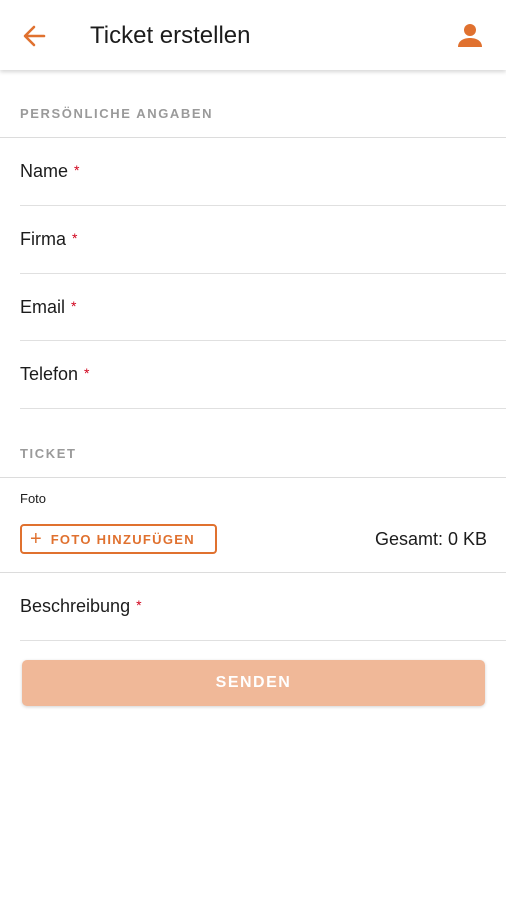 This screenshot has height=900, width=506. What do you see at coordinates (75, 606) in the screenshot?
I see `description-label: Beschreibung` at bounding box center [75, 606].